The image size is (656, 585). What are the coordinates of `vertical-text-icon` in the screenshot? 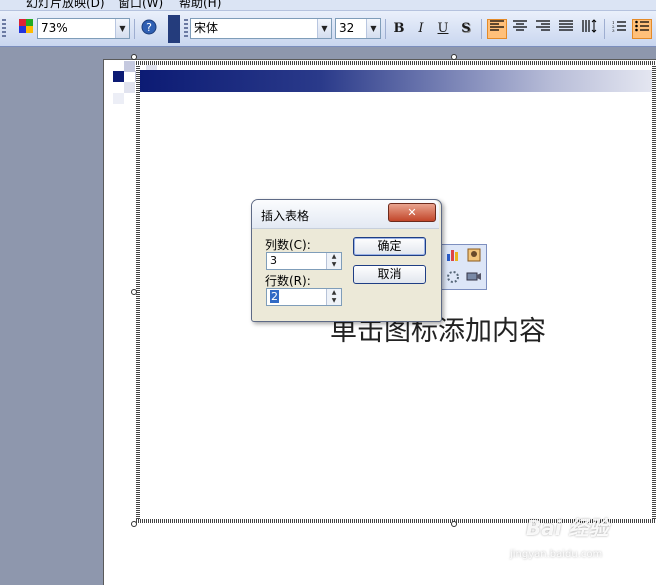 It's located at (589, 29).